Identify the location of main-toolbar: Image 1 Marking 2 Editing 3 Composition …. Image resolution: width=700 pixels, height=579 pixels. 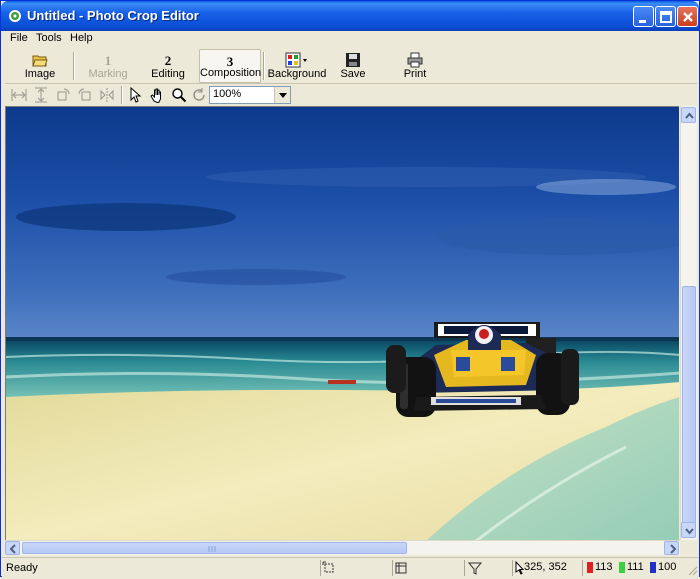
(351, 66).